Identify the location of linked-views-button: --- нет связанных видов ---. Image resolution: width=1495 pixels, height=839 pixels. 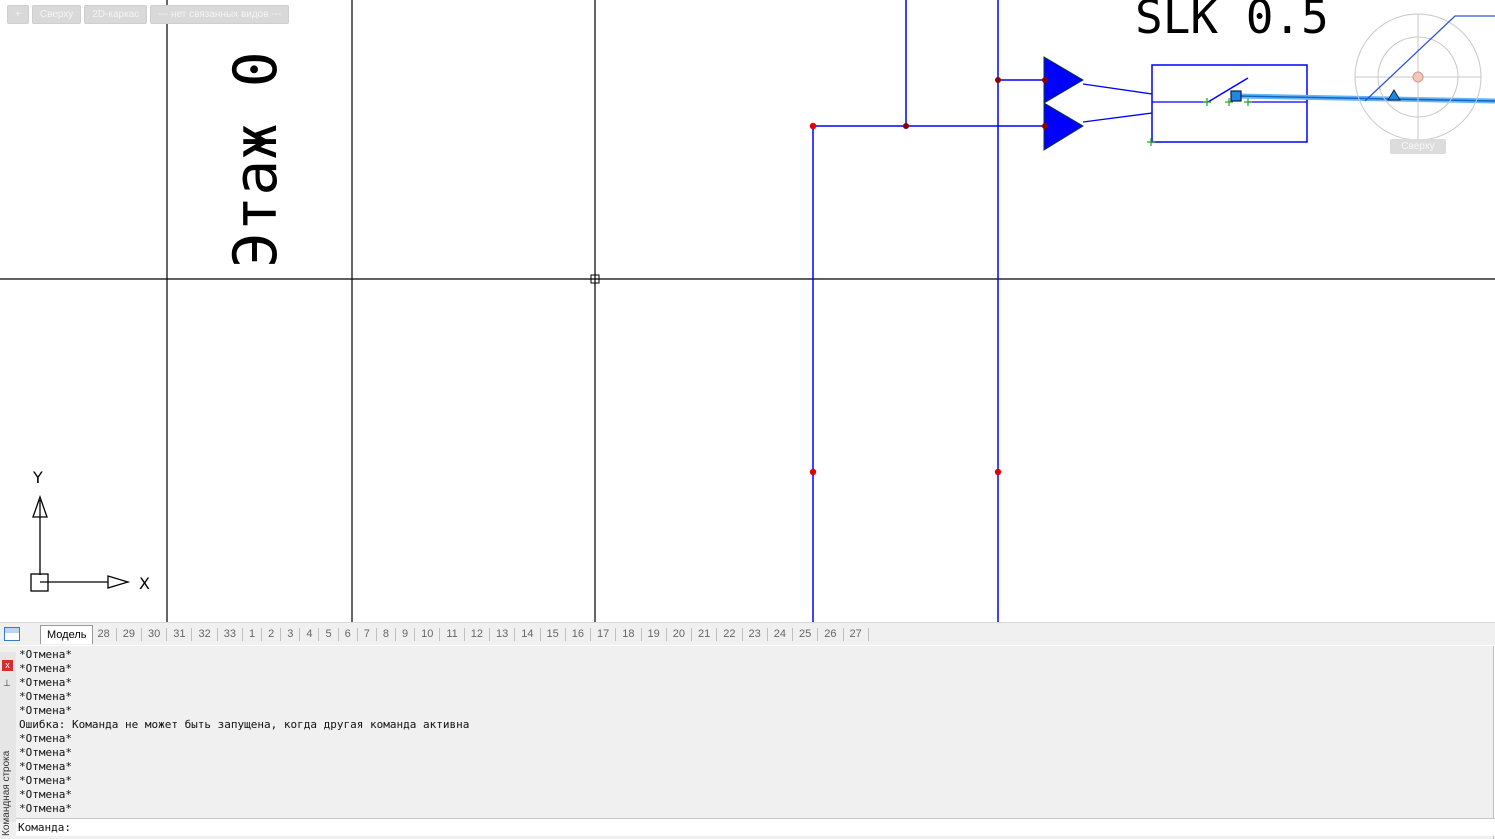
(220, 14).